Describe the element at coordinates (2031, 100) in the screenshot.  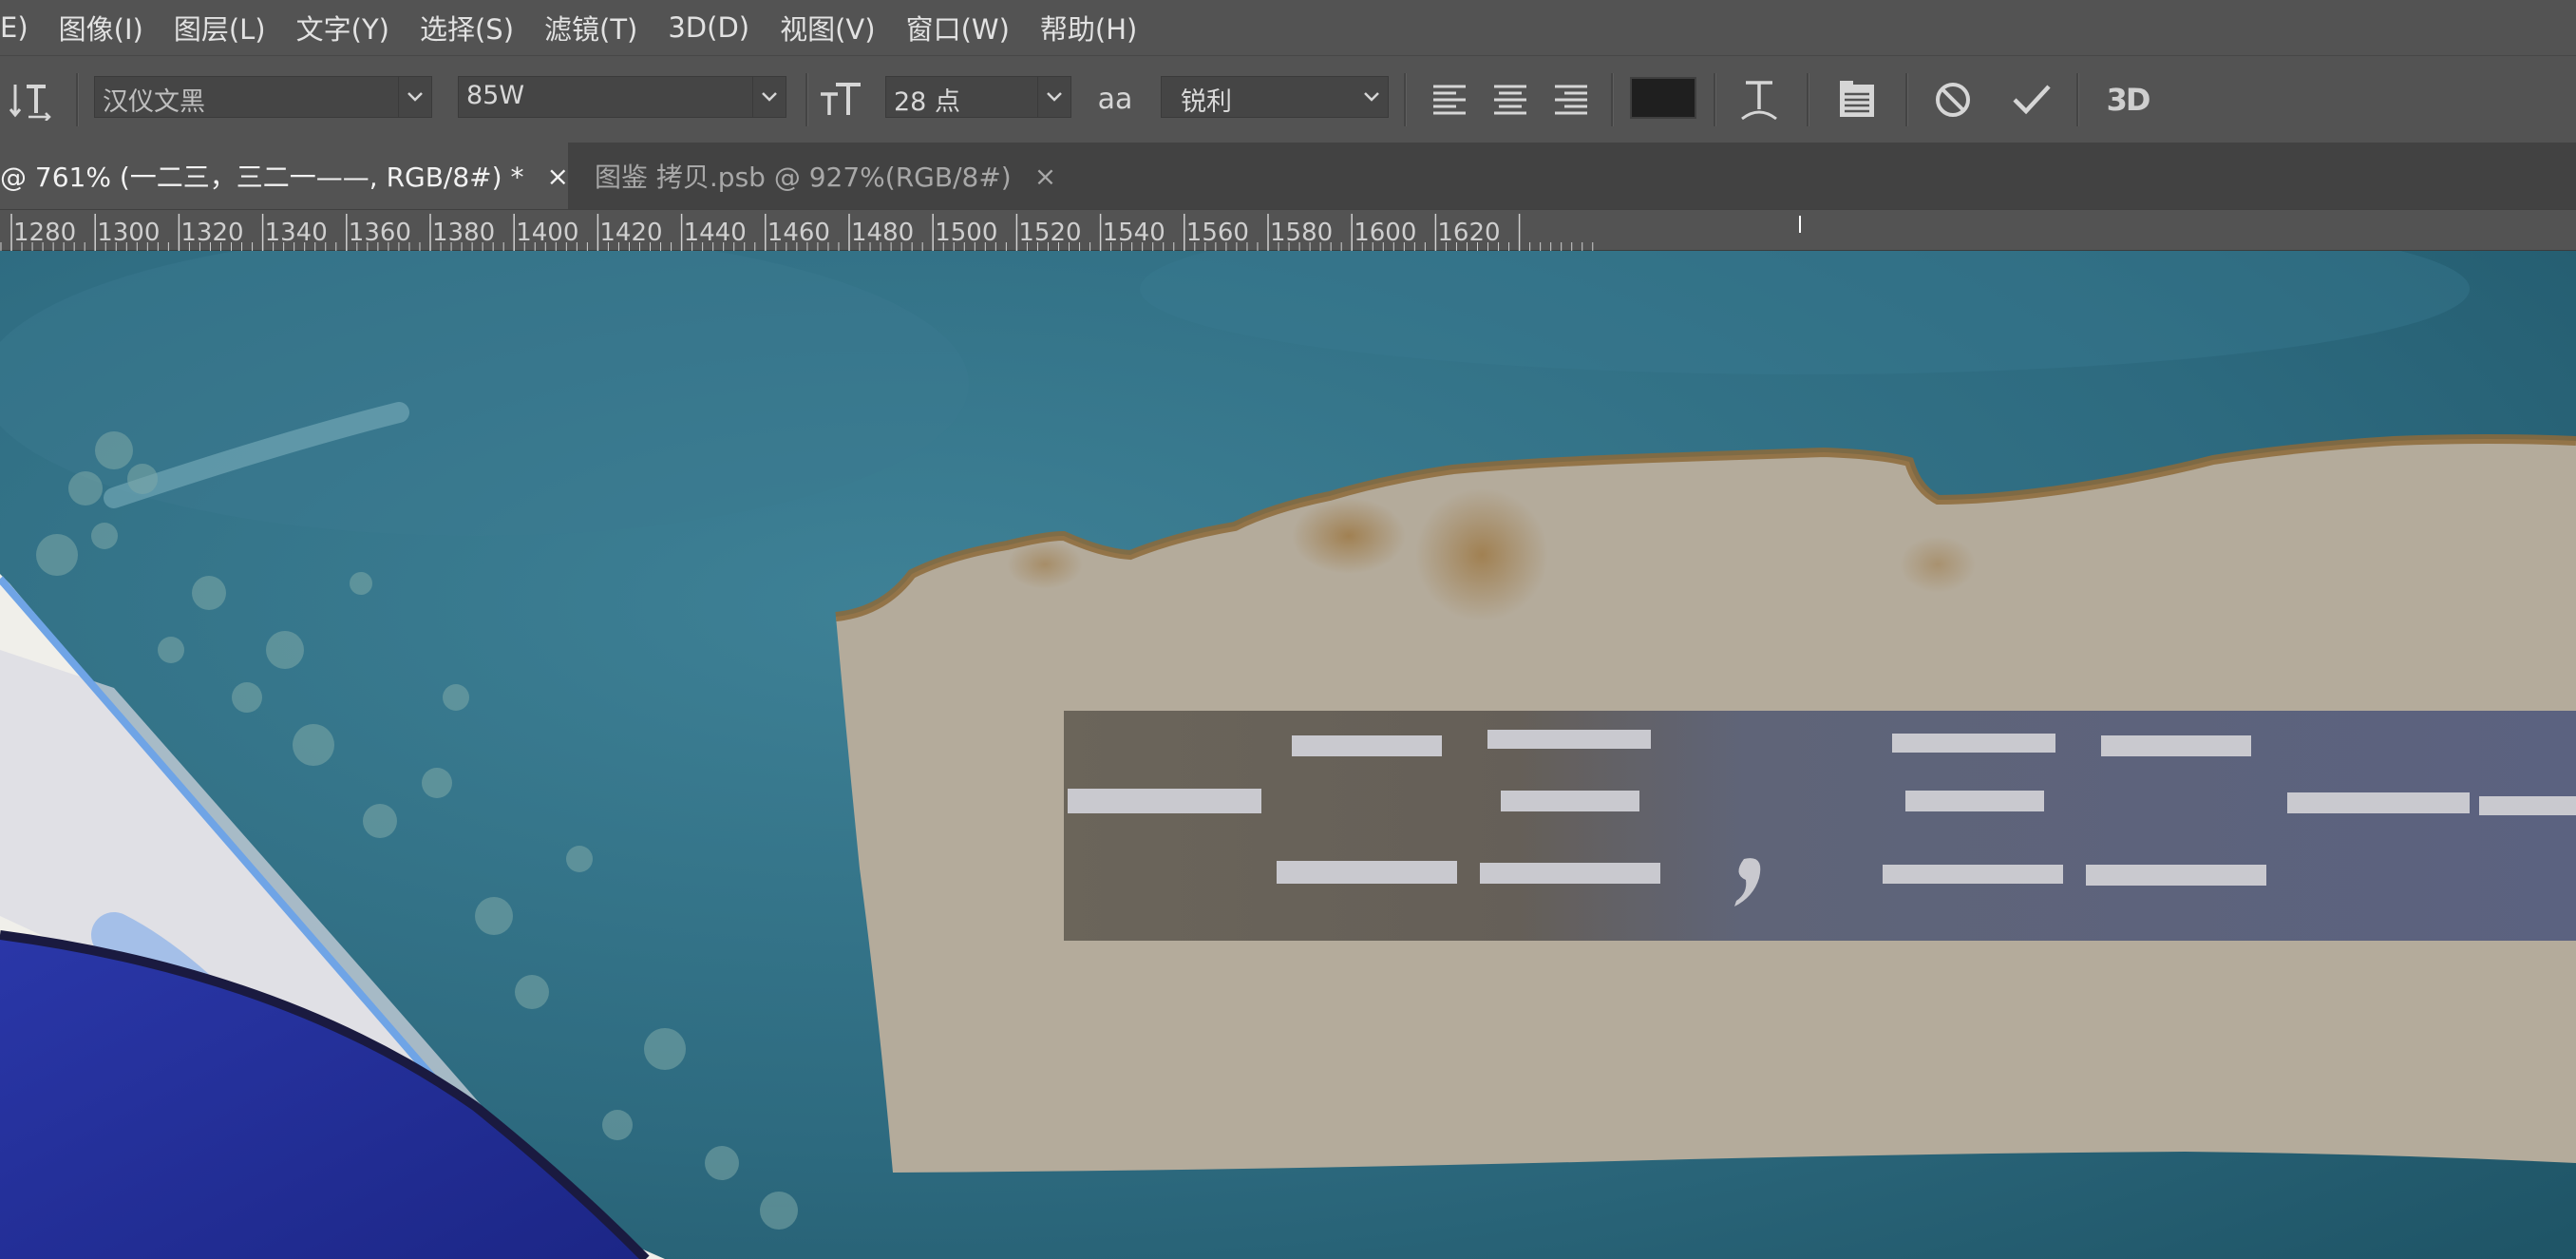
I see `commit-check-icon` at that location.